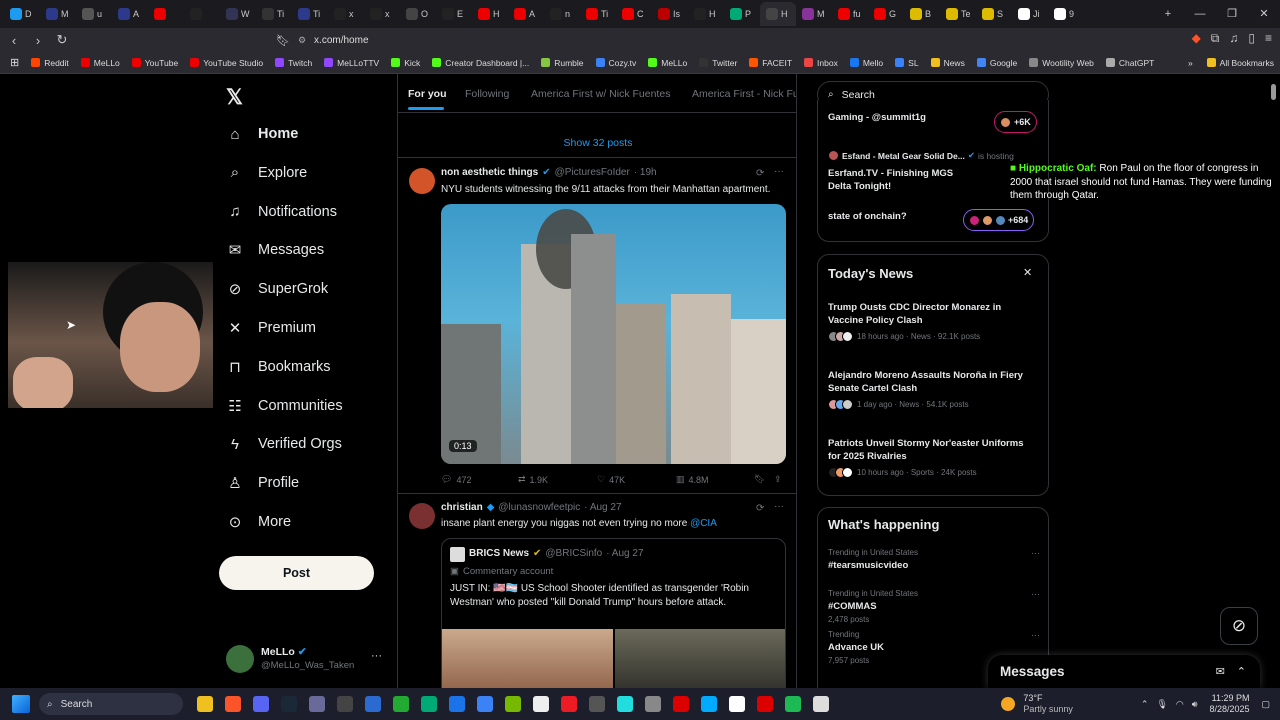 The height and width of the screenshot is (720, 1280). What do you see at coordinates (948, 63) in the screenshot?
I see `bookmark-item: News` at bounding box center [948, 63].